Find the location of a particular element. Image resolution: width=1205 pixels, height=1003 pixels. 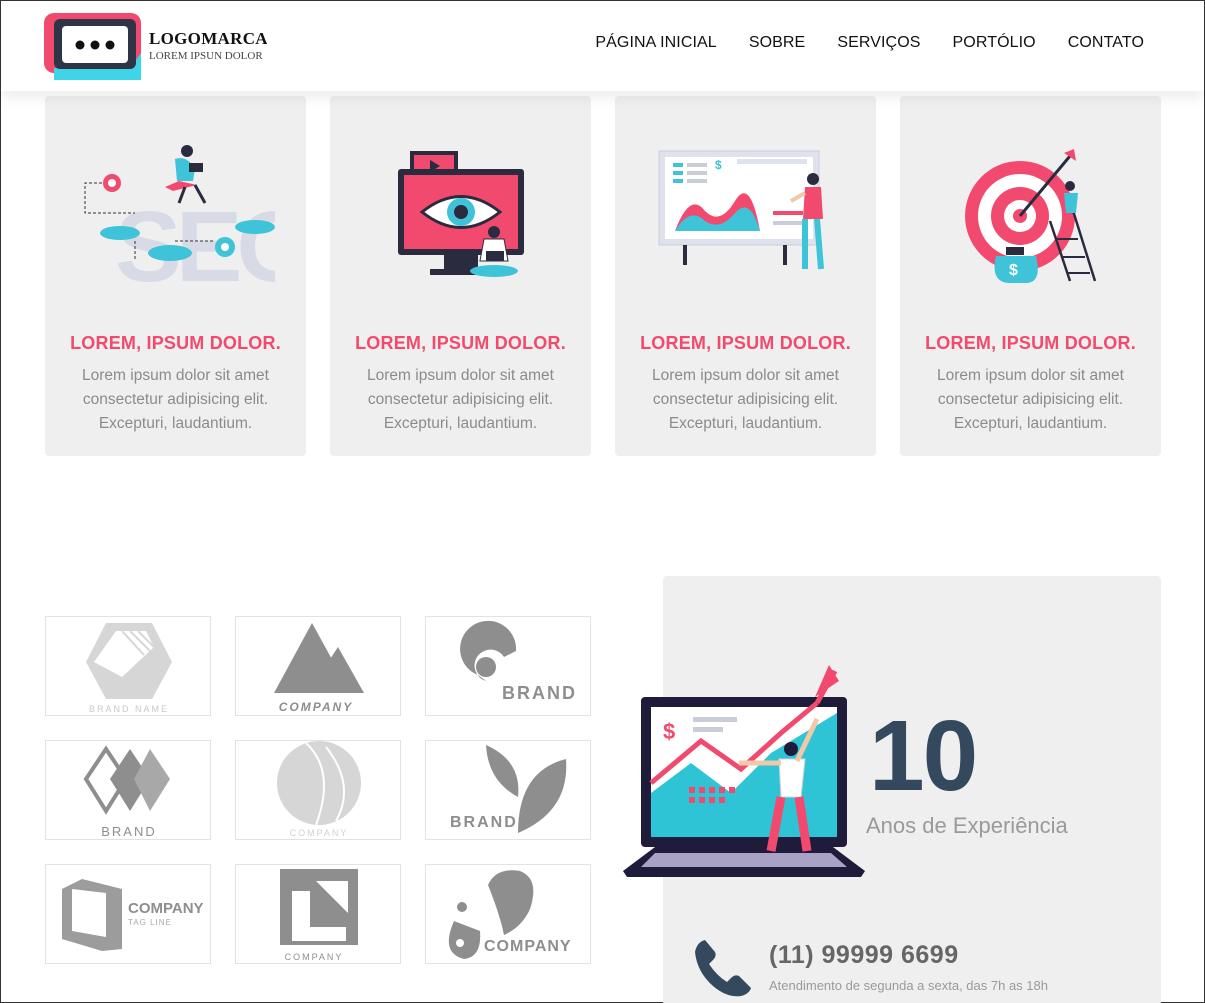

nav-link-contact: CONTATO is located at coordinates (1106, 43).